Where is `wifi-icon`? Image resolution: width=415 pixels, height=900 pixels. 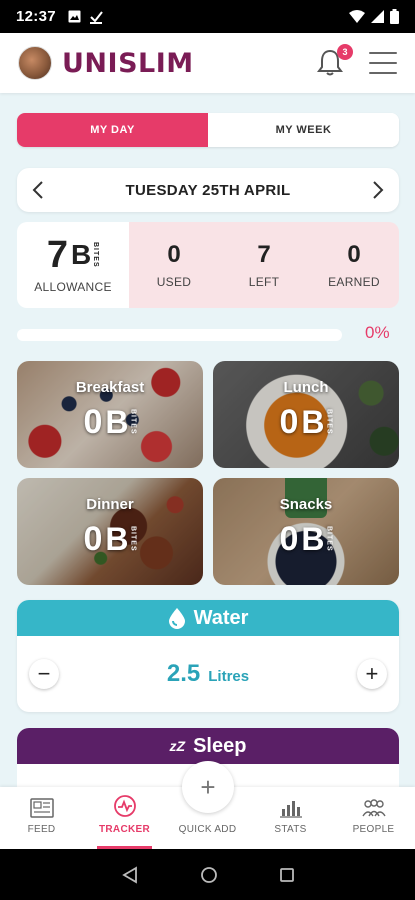
wifi-icon is located at coordinates (357, 16).